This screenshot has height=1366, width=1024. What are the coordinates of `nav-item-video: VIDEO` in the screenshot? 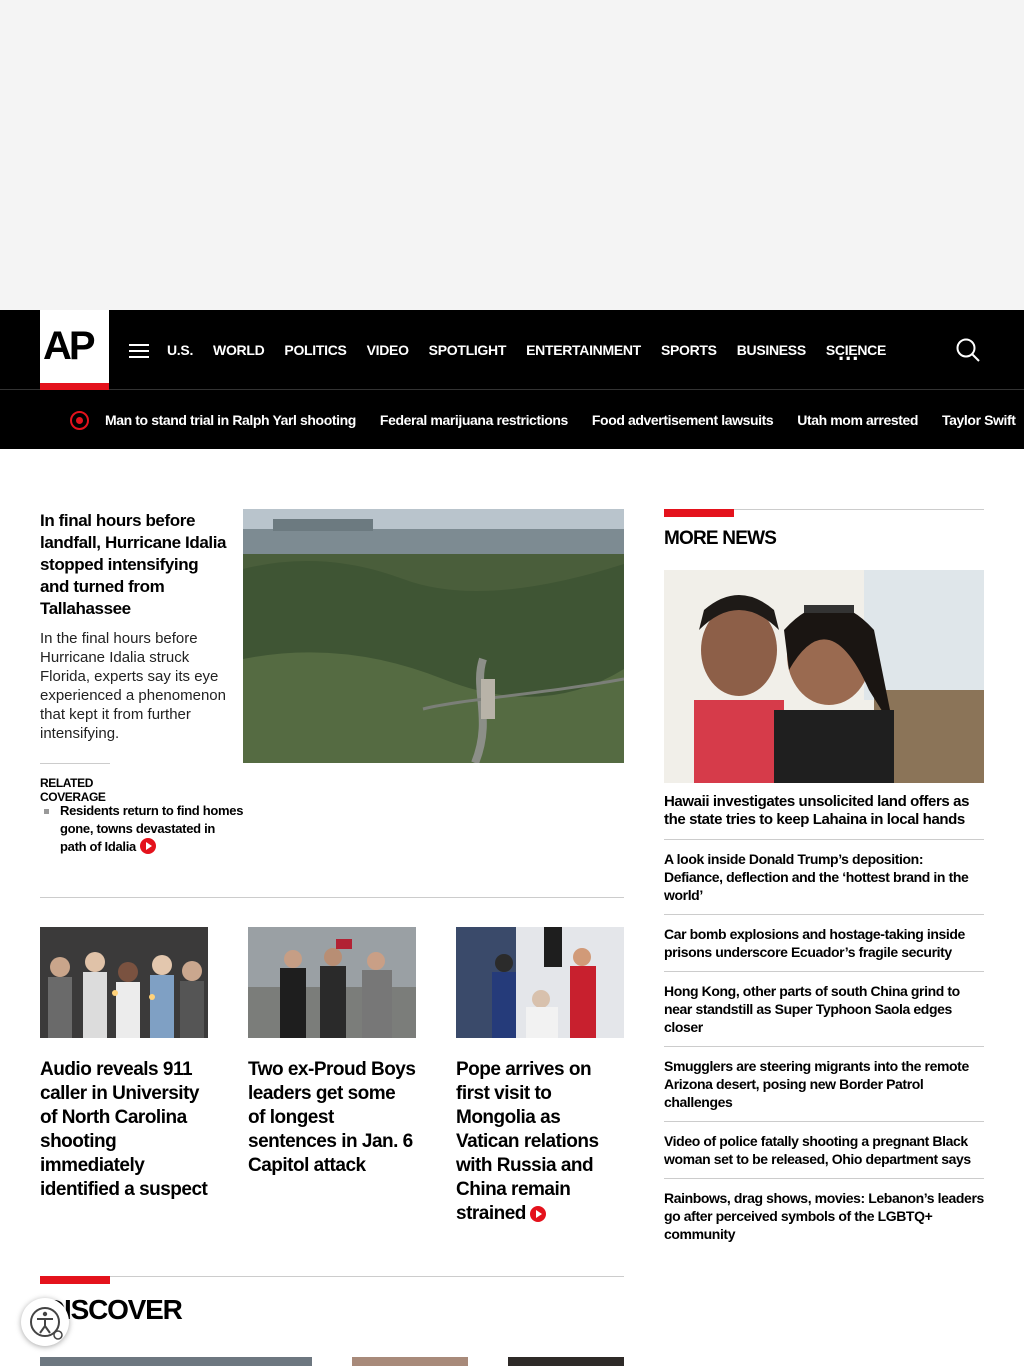 It's located at (388, 350).